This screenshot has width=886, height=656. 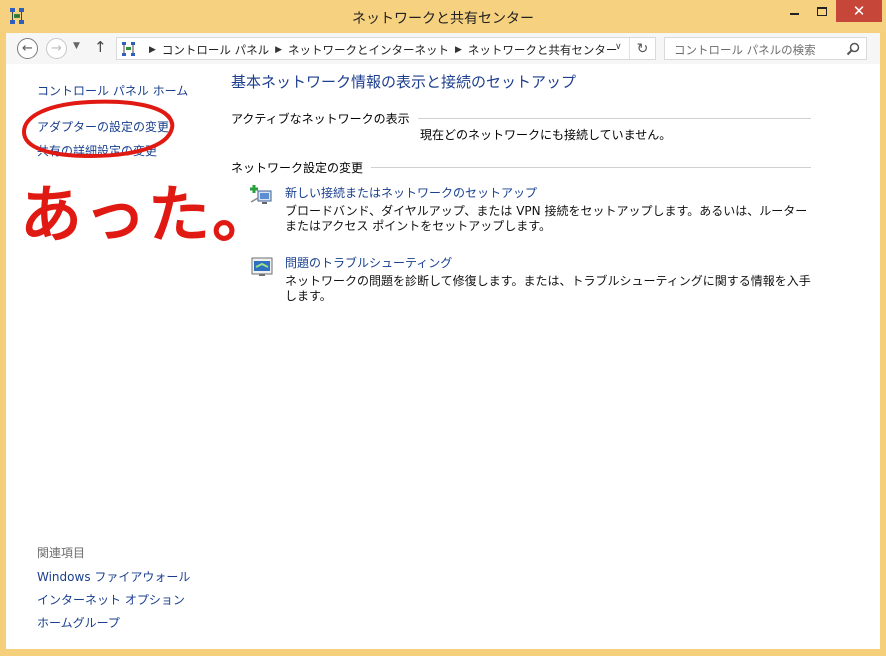 I want to click on active-networks-section: アクティブなネットワークの表示, so click(x=521, y=118).